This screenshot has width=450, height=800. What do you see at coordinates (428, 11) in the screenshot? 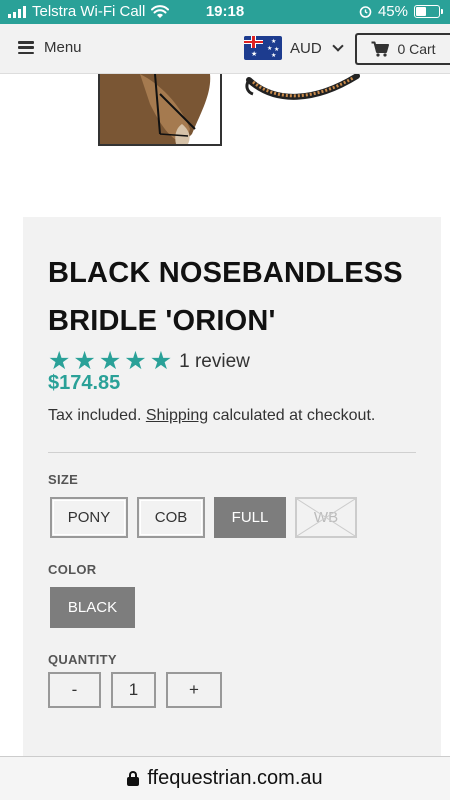
I see `battery-icon` at bounding box center [428, 11].